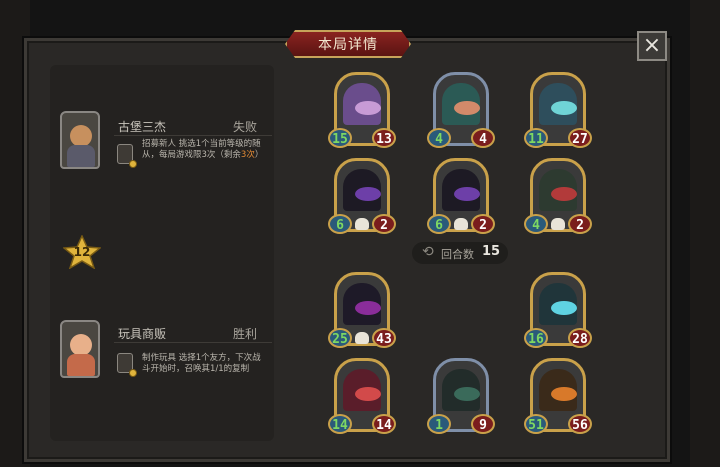  I want to click on player-1-name: 古堡三杰, so click(142, 127).